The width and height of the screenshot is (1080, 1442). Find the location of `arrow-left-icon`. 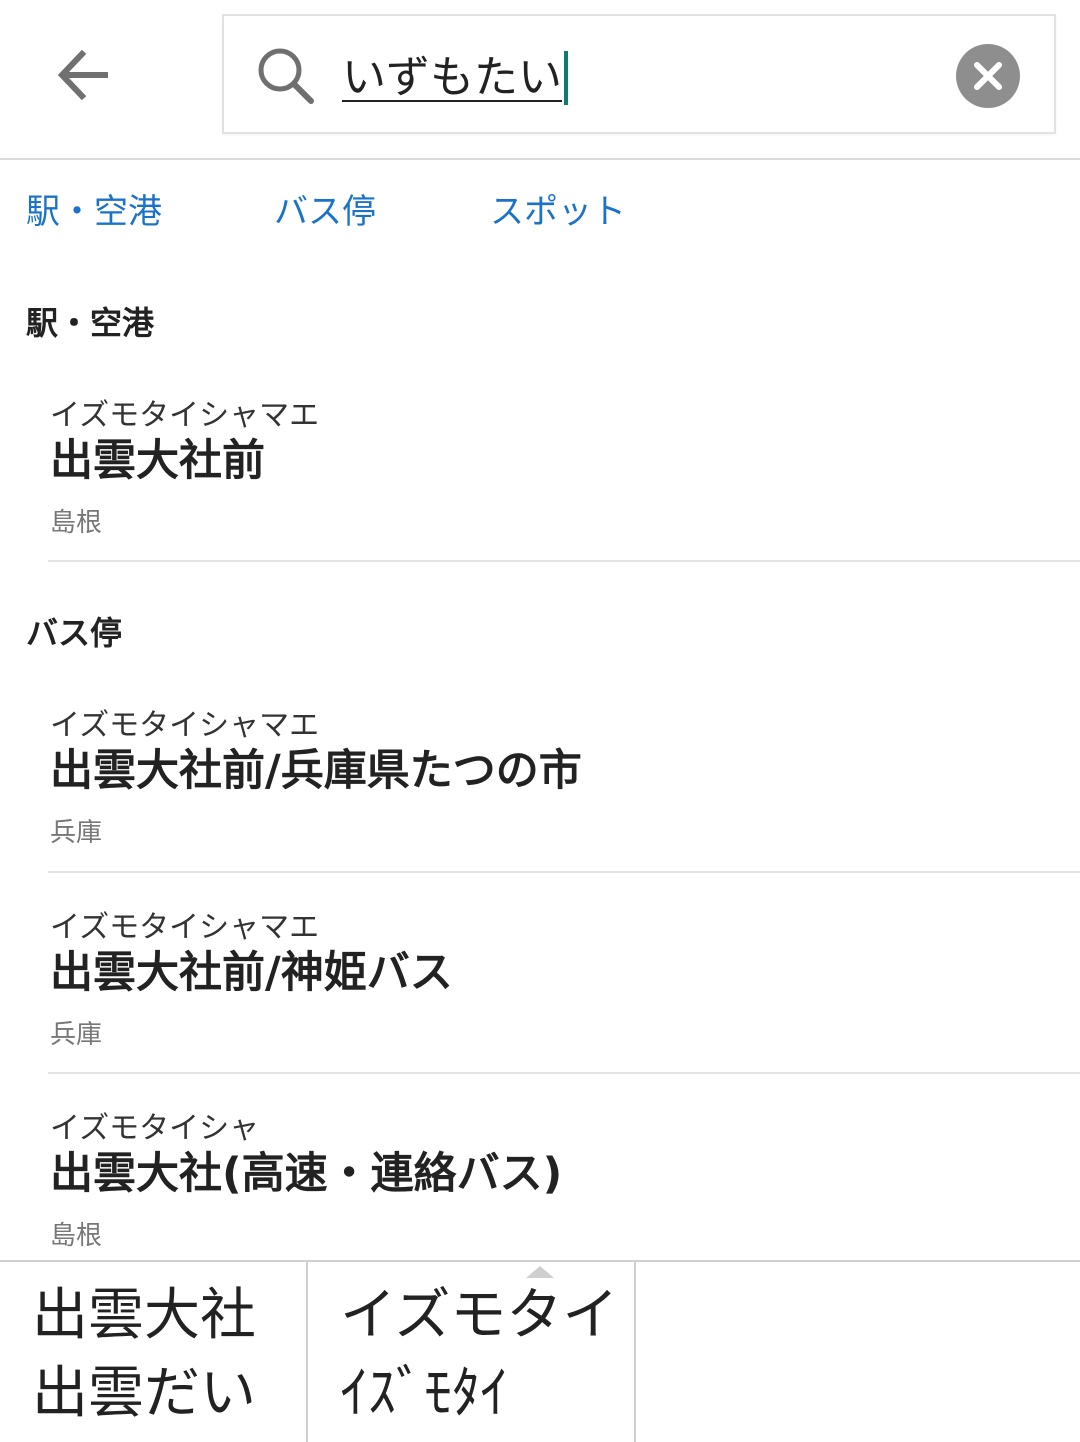

arrow-left-icon is located at coordinates (82, 75).